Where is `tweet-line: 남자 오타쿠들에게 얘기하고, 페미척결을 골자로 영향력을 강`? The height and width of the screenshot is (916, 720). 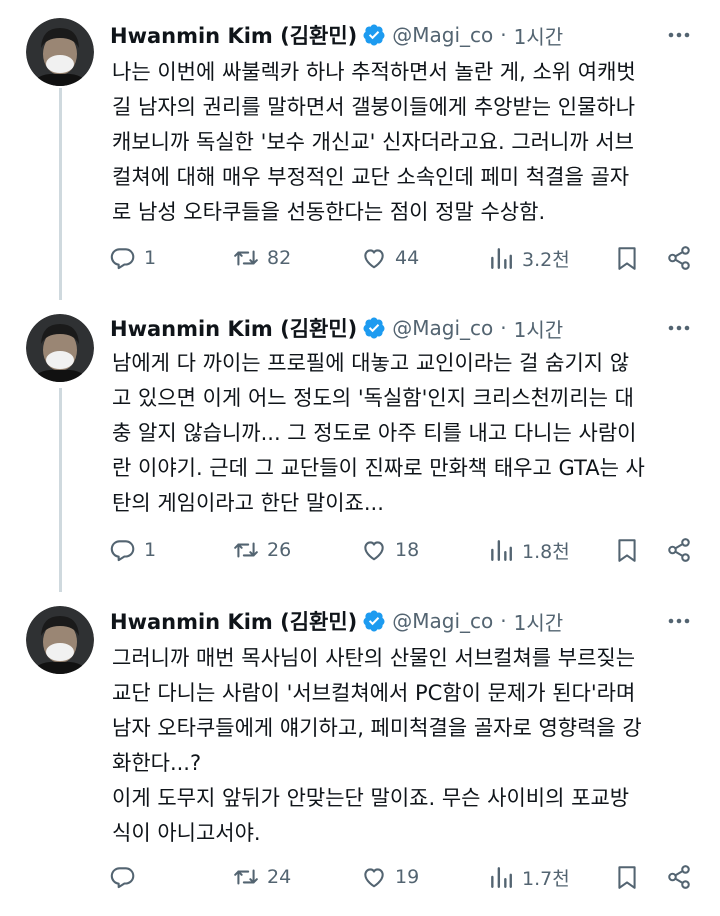
tweet-line: 남자 오타쿠들에게 얘기하고, 페미척결을 골자로 영향력을 강 is located at coordinates (377, 728).